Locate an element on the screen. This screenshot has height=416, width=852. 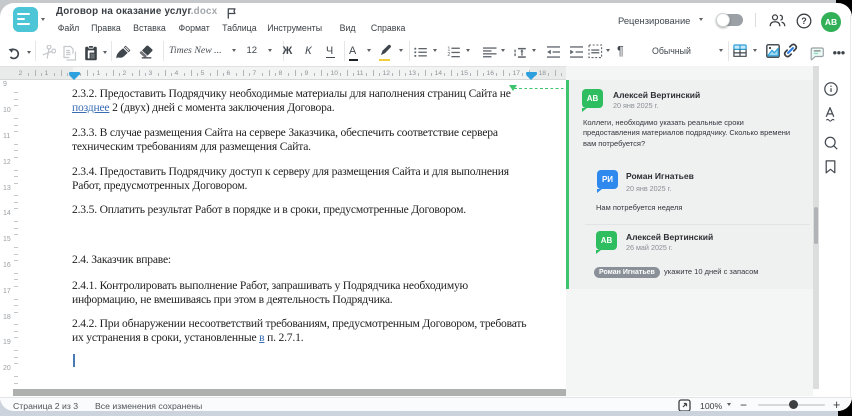
svg-text: 2 is located at coordinates (448, 55).